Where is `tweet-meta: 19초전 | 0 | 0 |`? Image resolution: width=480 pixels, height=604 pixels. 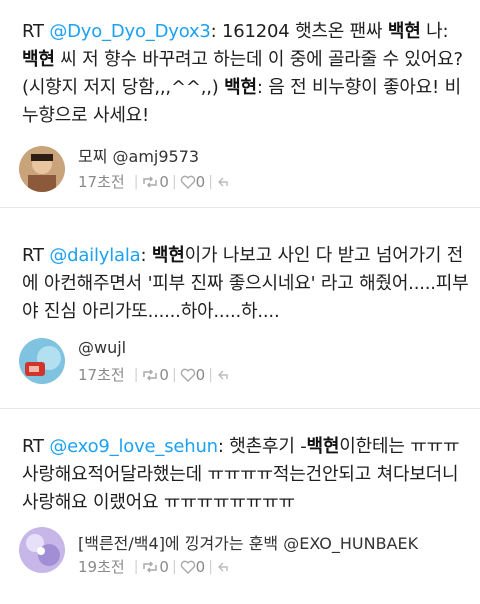
tweet-meta: 19초전 | 0 | 0 | is located at coordinates (155, 566).